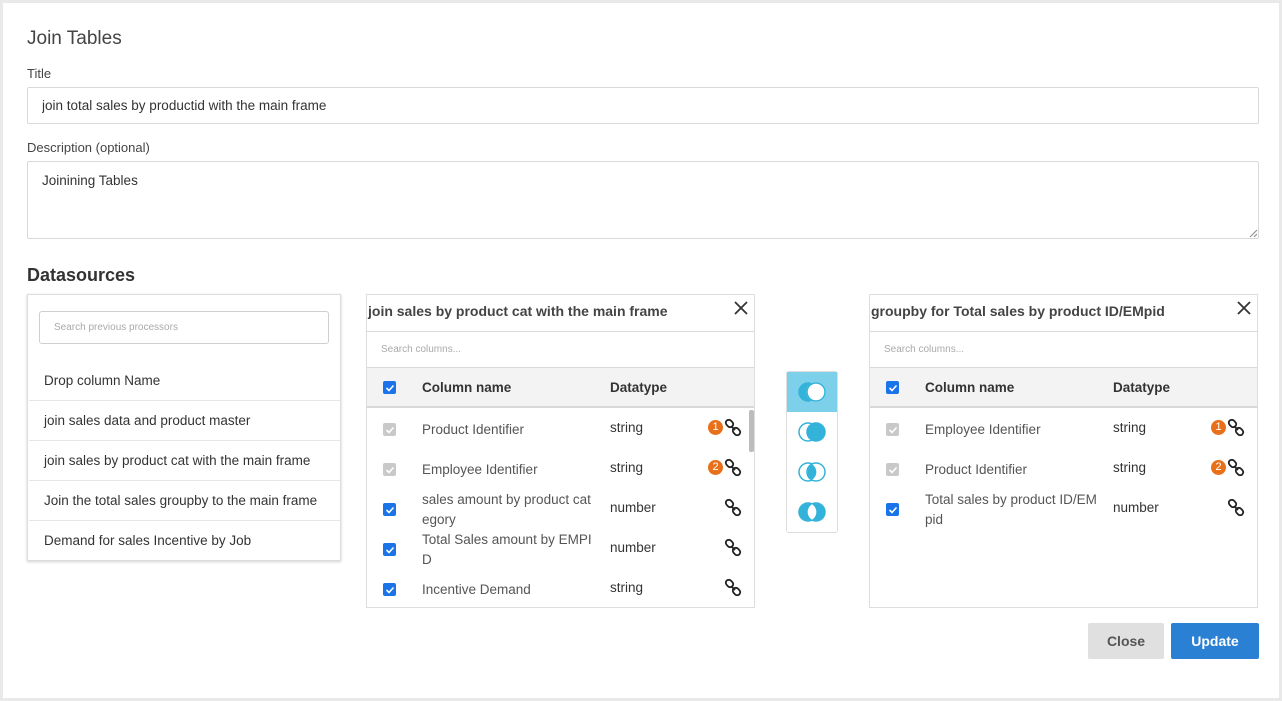 The image size is (1282, 701). I want to click on table-row: Total sales by product ID/EM pid number, so click(1063, 510).